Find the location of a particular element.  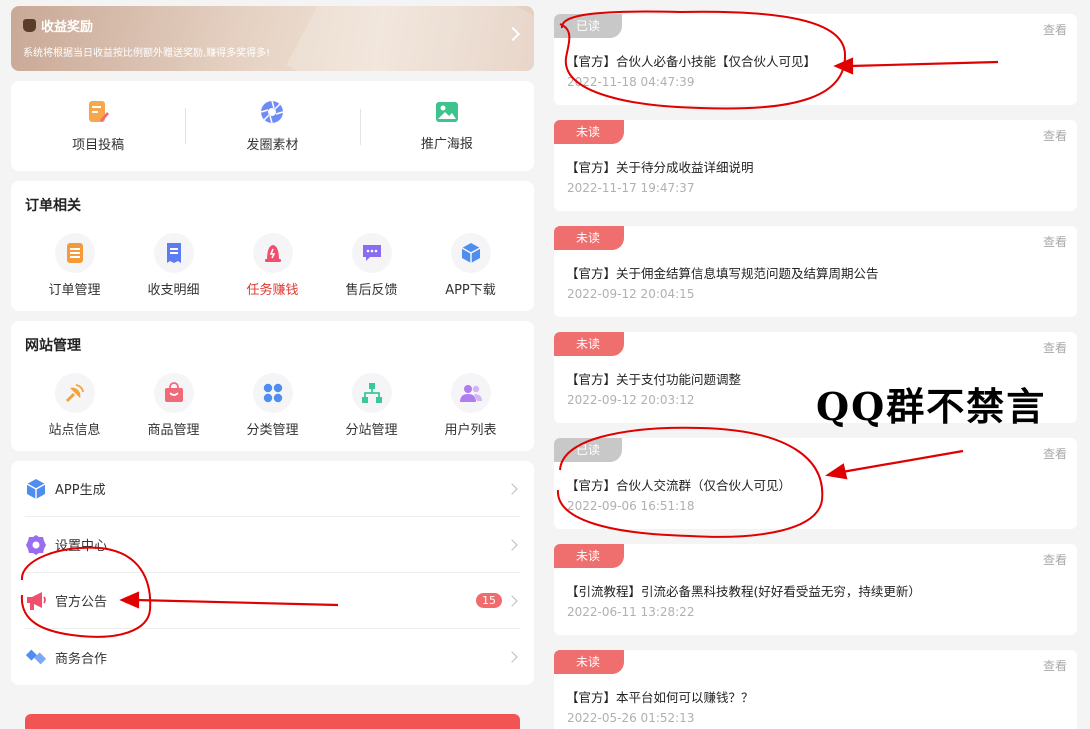

menu-settings-center: 设置中心 is located at coordinates (272, 545).